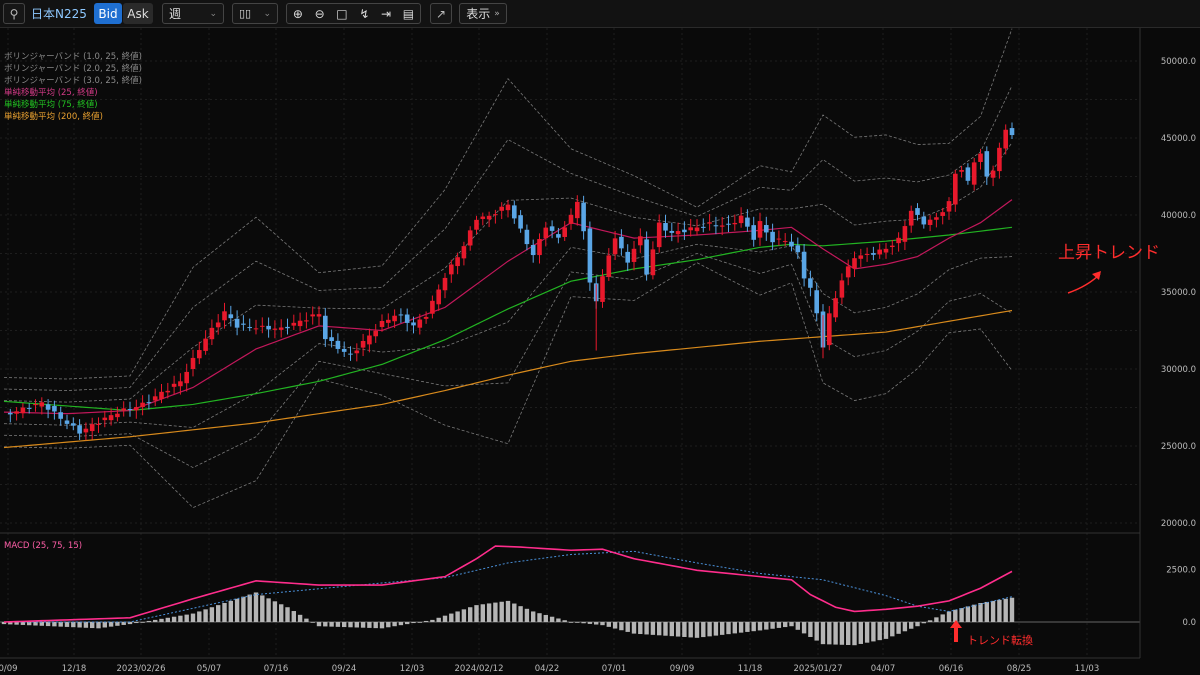 This screenshot has width=1200, height=675. What do you see at coordinates (193, 13) in the screenshot?
I see `interval-select: 週 ⌄` at bounding box center [193, 13].